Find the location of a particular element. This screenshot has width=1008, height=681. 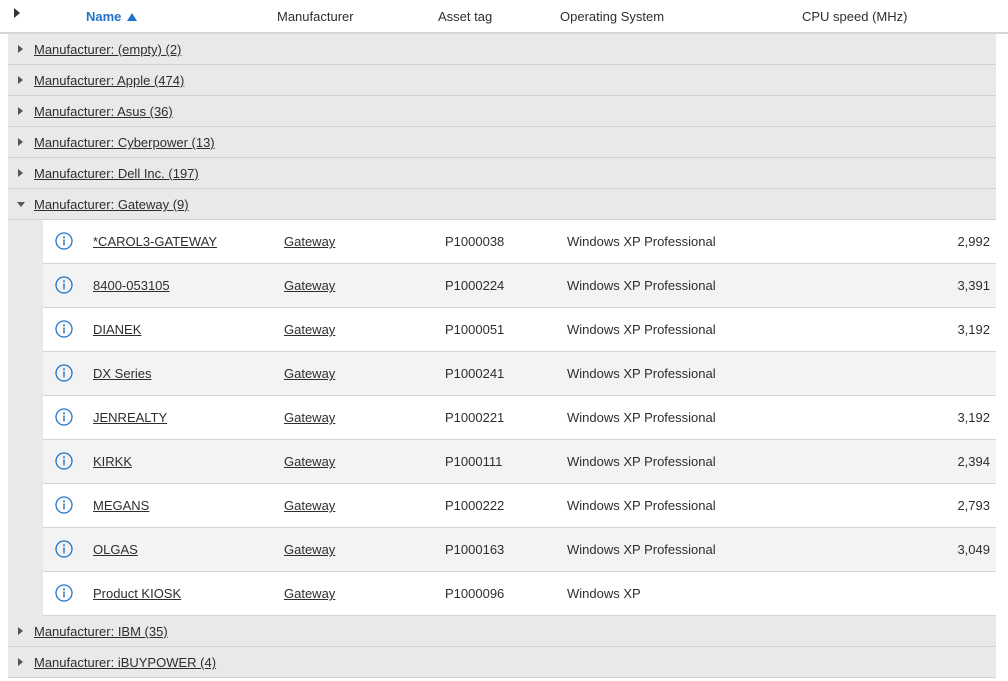

group-label: Manufacturer: Asus (36) is located at coordinates (103, 111).